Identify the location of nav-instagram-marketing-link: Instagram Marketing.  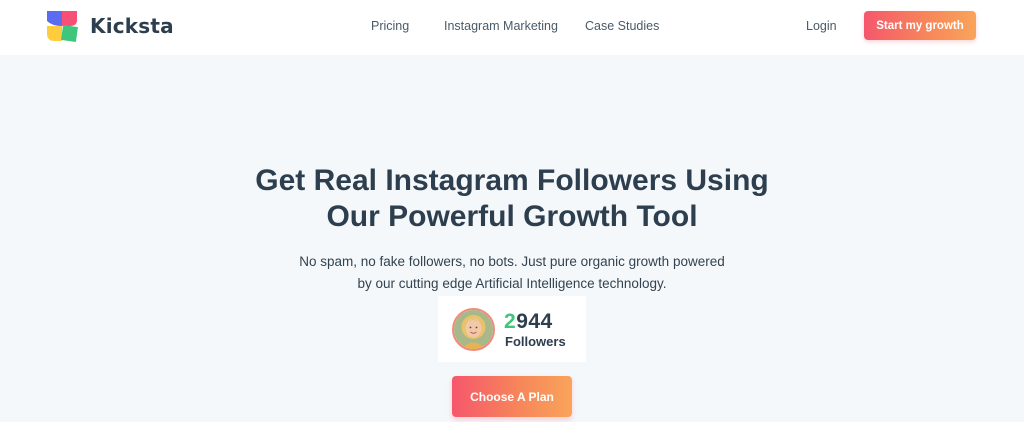
(501, 26).